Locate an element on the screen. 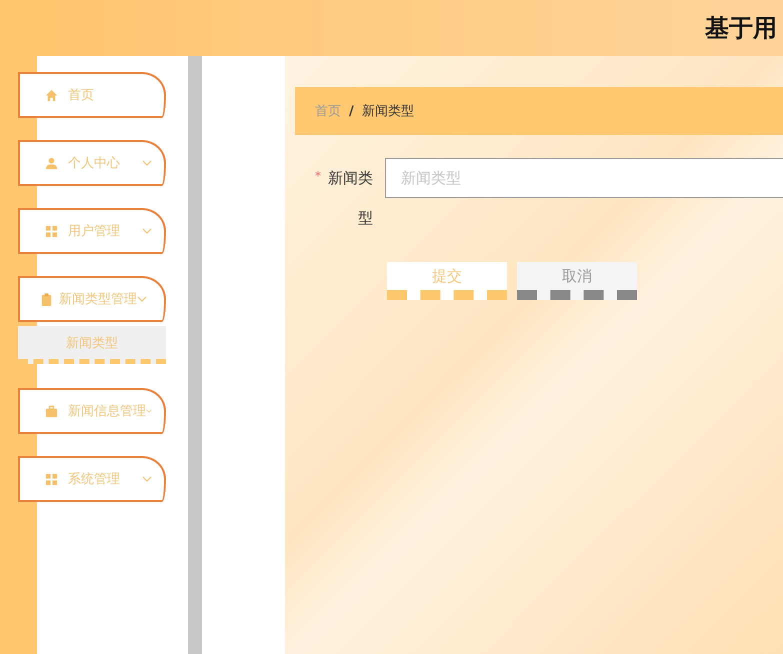  menu-item: 个人中心 is located at coordinates (92, 163).